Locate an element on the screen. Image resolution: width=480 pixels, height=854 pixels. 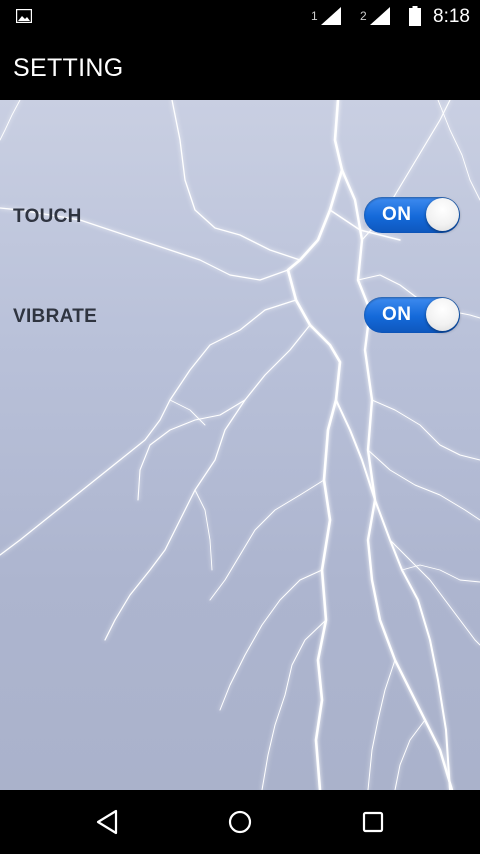
battery-icon is located at coordinates (415, 16).